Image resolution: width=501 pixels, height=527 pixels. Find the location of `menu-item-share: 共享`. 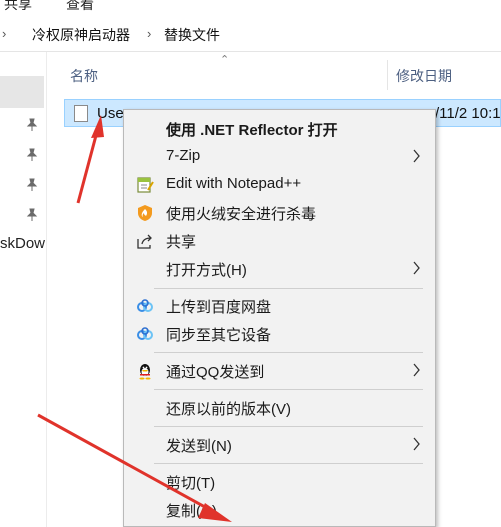

menu-item-share: 共享 is located at coordinates (279, 241).